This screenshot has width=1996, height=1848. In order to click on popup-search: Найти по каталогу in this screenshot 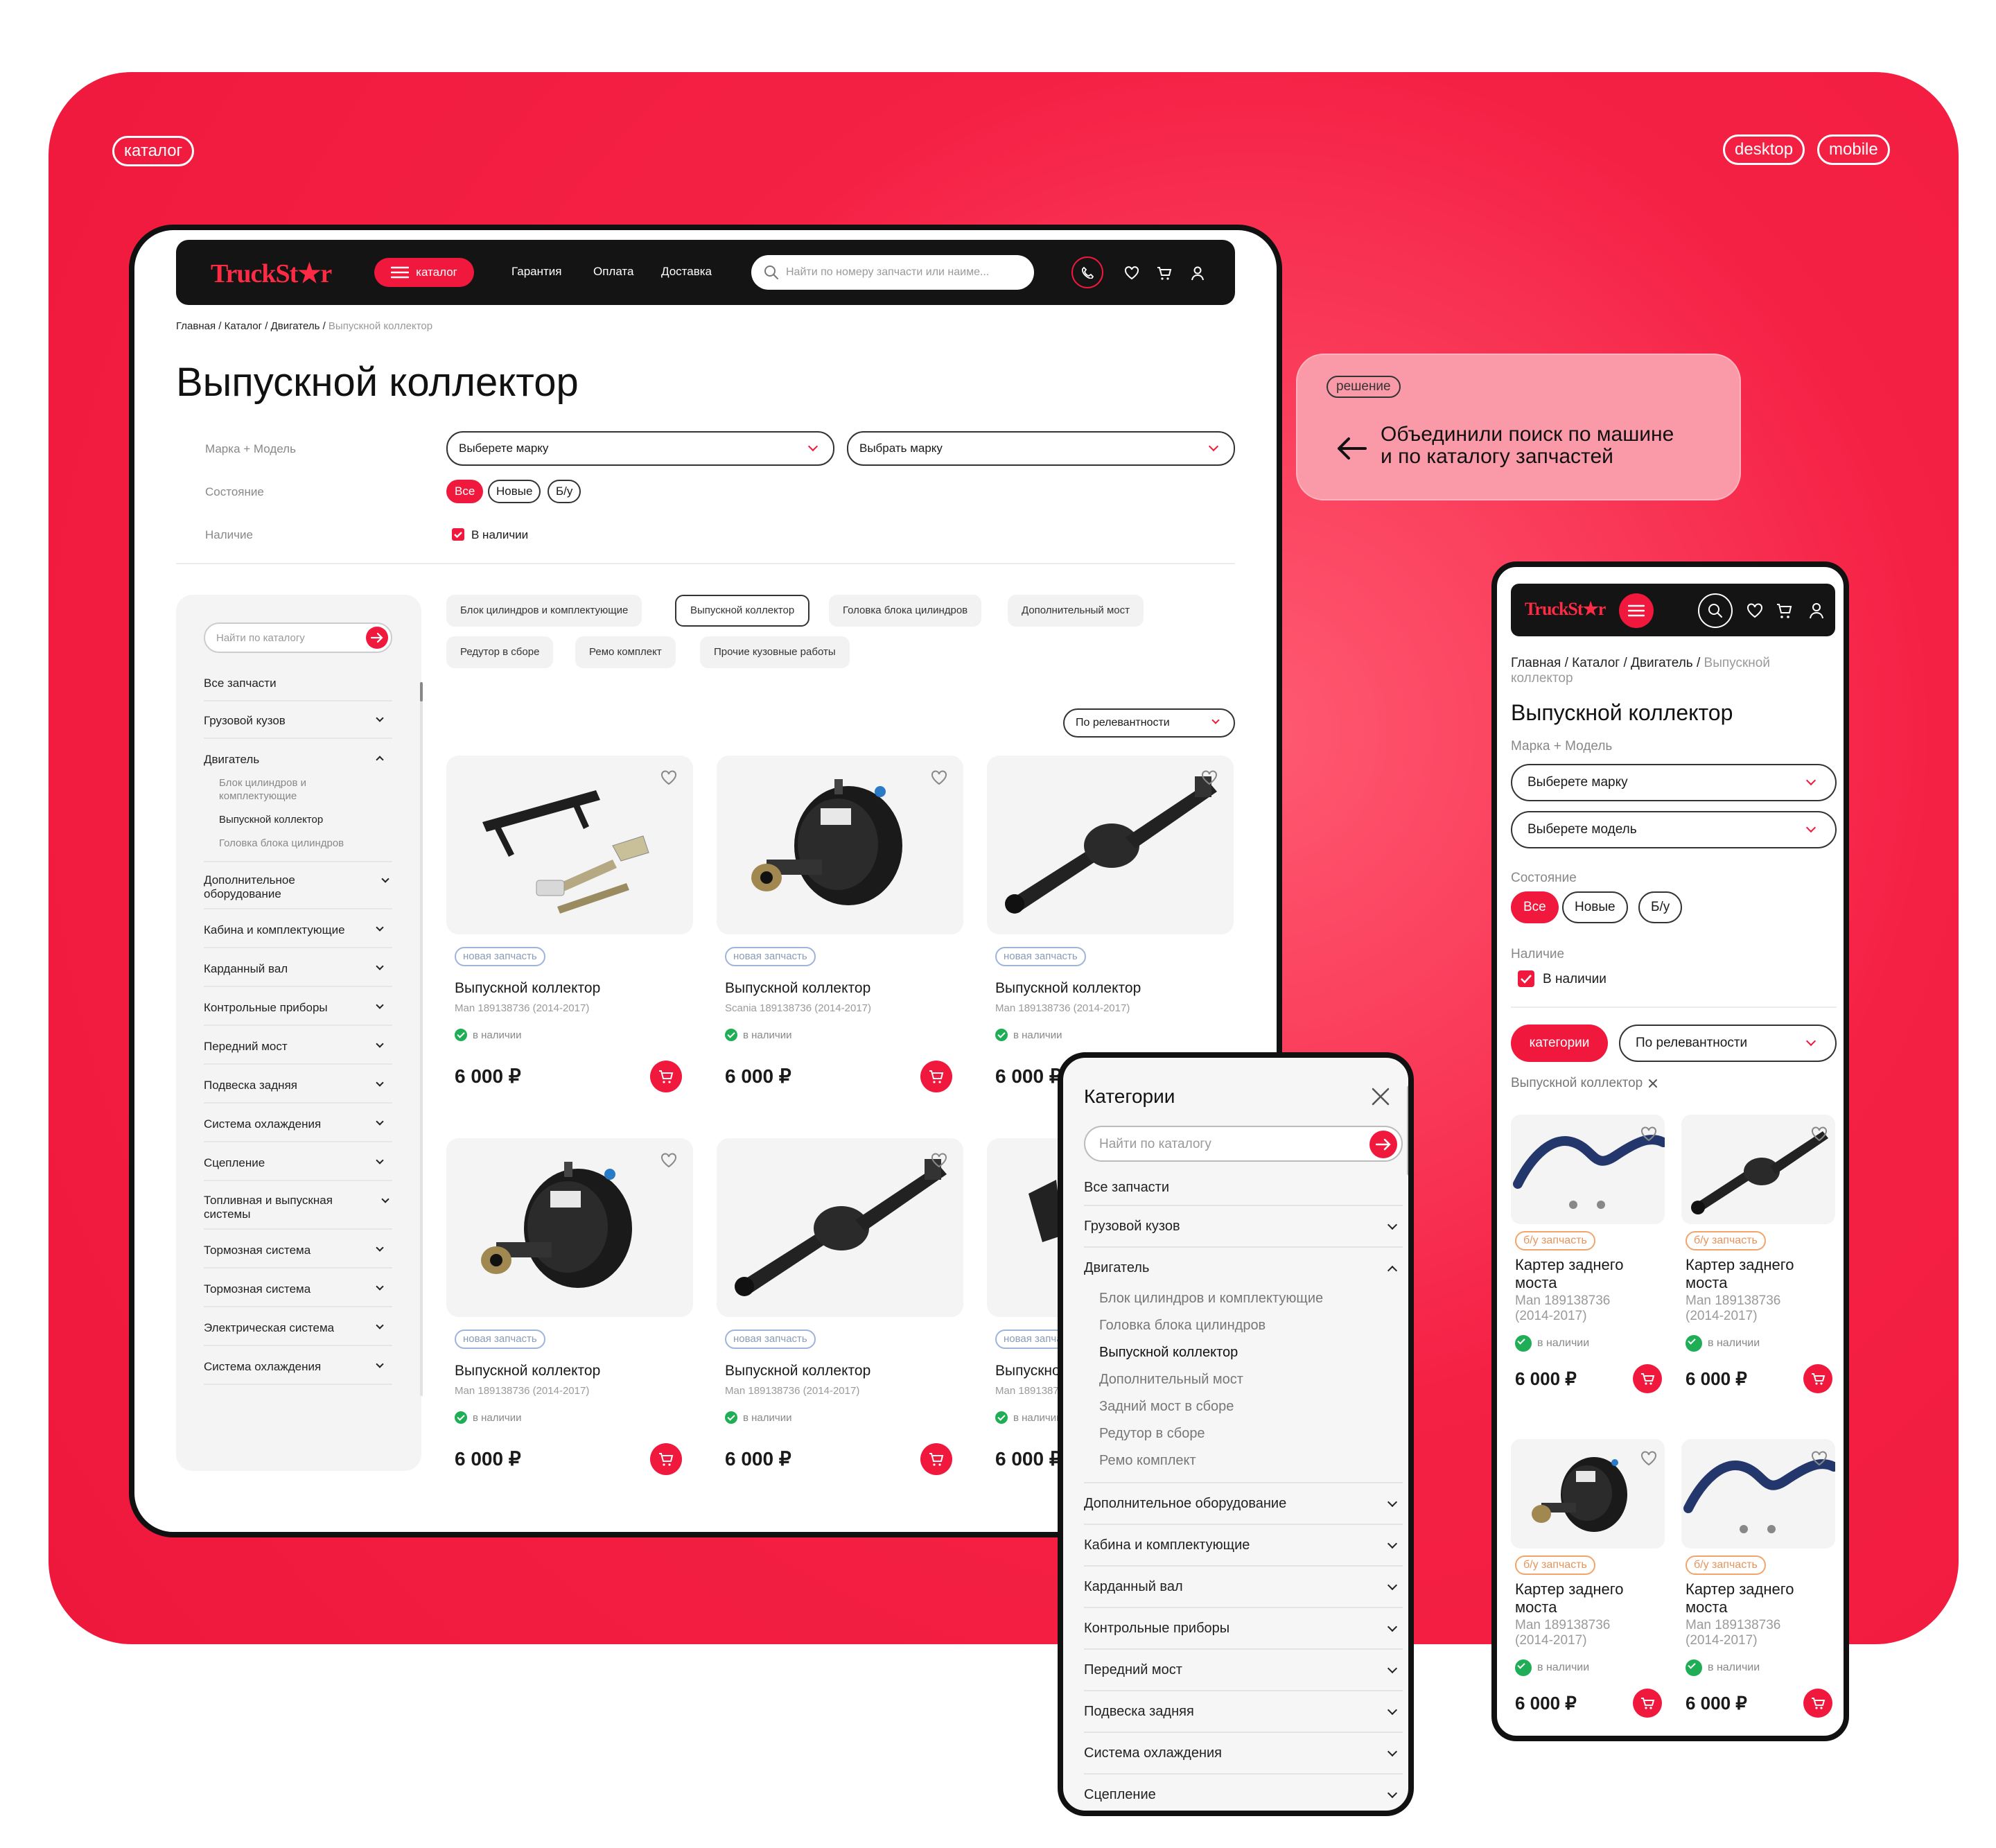, I will do `click(1243, 1144)`.